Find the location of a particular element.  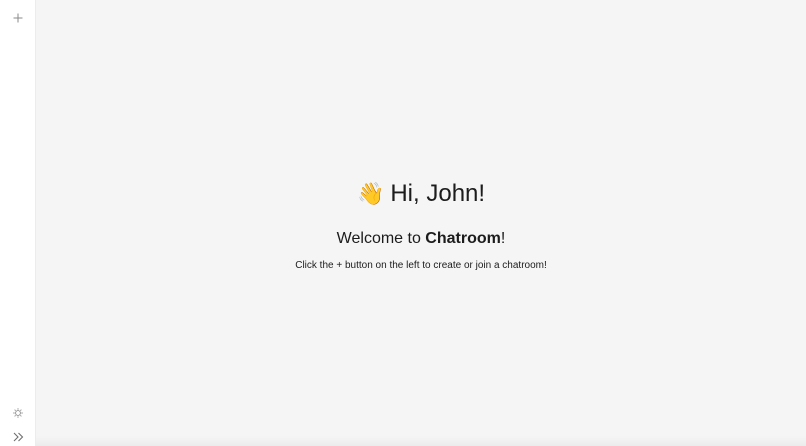

theme-toggle-button is located at coordinates (18, 413).